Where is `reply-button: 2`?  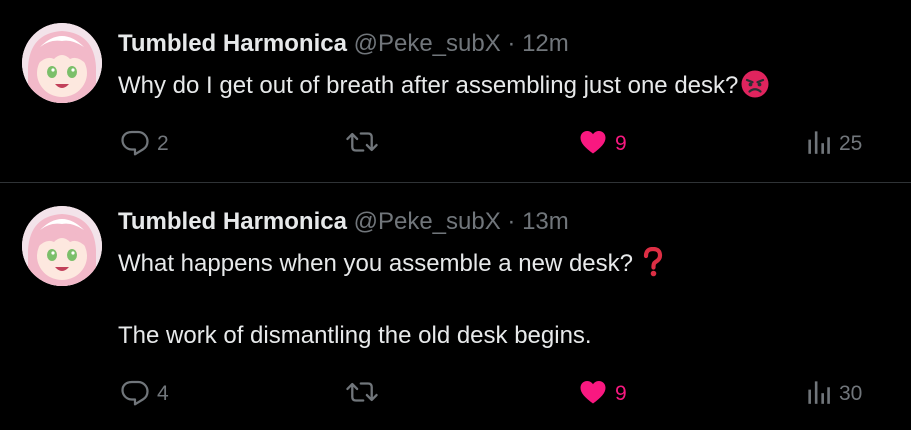 reply-button: 2 is located at coordinates (144, 144).